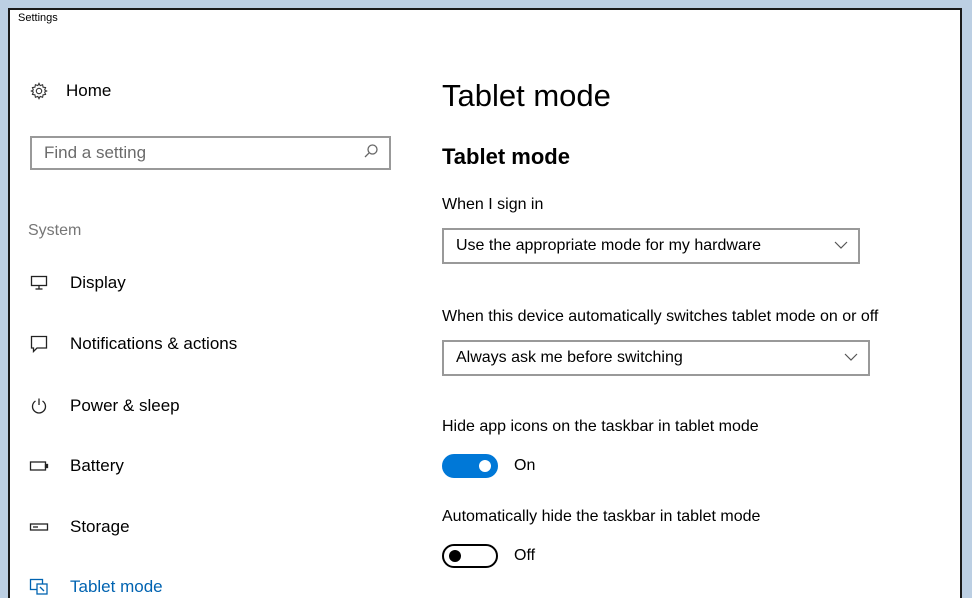 The height and width of the screenshot is (598, 972). Describe the element at coordinates (39, 527) in the screenshot. I see `storage-icon` at that location.